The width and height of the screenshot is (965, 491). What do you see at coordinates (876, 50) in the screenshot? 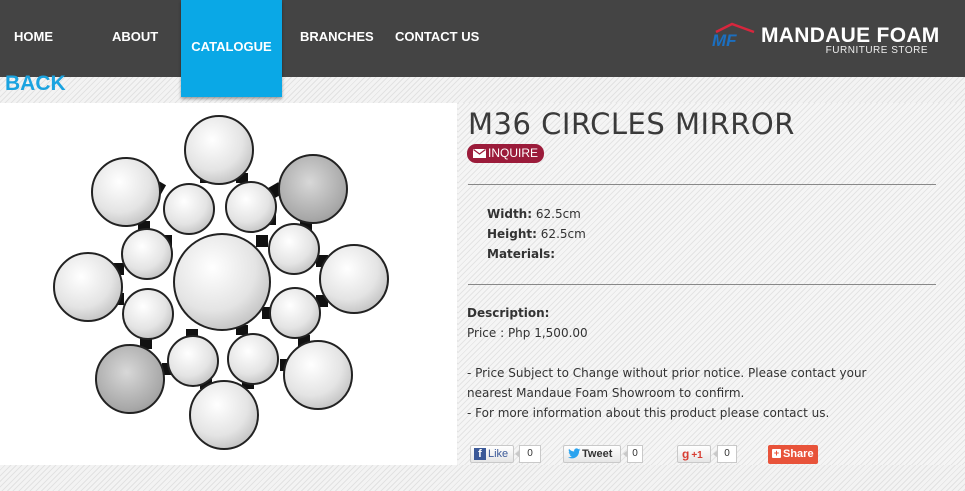
I see `logo-subtitle: FURNITURE STORE` at bounding box center [876, 50].